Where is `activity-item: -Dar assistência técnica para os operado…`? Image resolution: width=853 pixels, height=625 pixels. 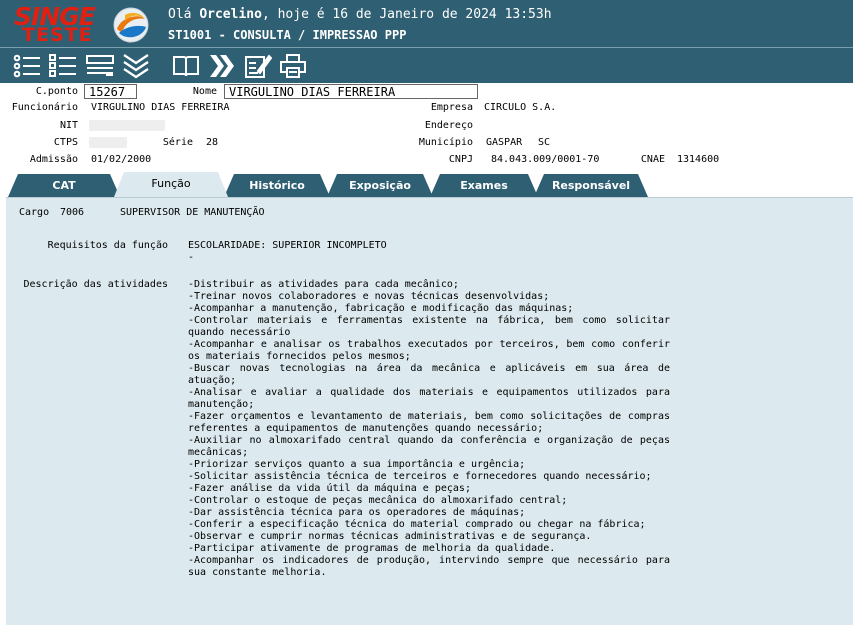 activity-item: -Dar assistência técnica para os operado… is located at coordinates (357, 512).